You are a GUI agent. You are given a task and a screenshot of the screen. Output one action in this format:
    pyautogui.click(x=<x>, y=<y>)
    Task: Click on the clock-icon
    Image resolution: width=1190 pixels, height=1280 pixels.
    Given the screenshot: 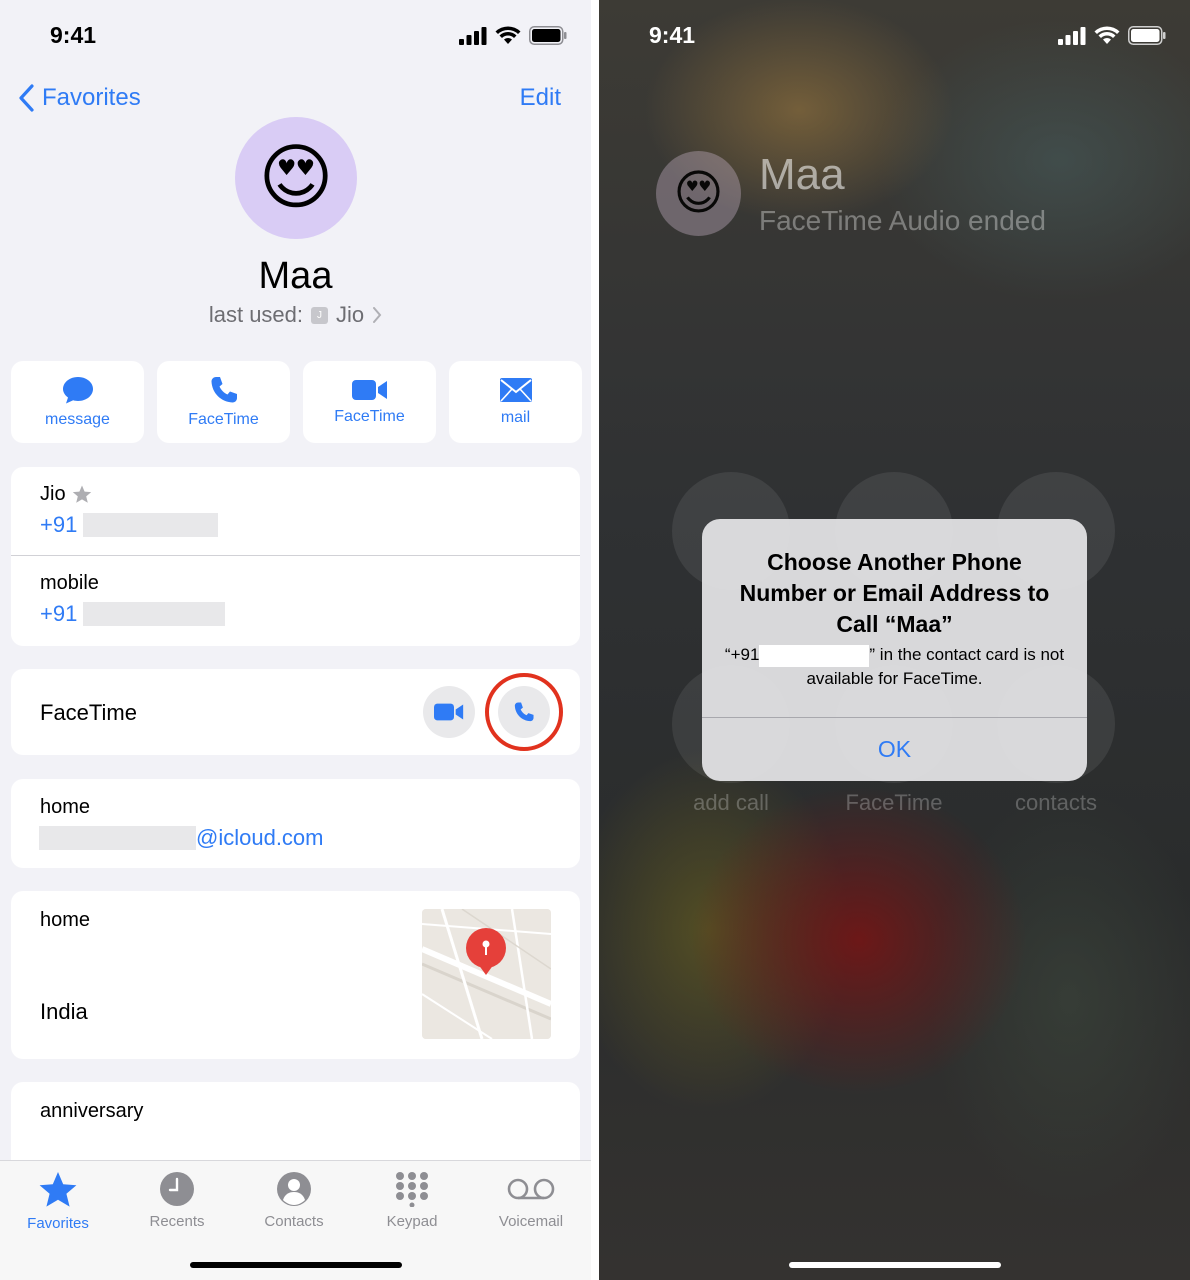 What is the action you would take?
    pyautogui.click(x=177, y=1189)
    